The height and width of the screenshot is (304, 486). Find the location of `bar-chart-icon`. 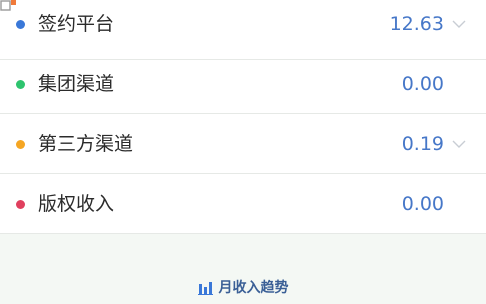

bar-chart-icon is located at coordinates (205, 288).